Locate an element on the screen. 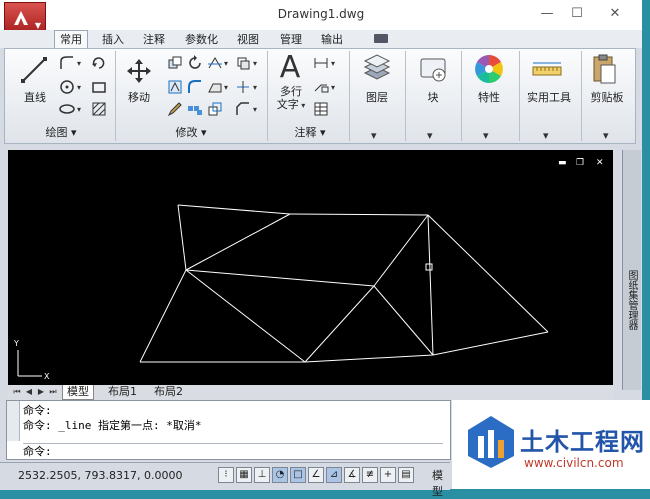 This screenshot has height=499, width=650. prev-tab-icon: ◀ is located at coordinates (29, 392).